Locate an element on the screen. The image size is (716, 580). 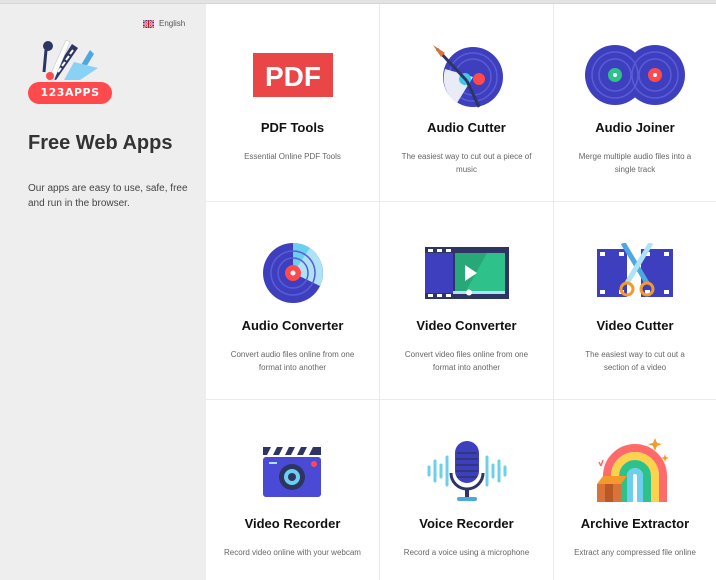
app-title: PDF Tools is located at coordinates (292, 127).